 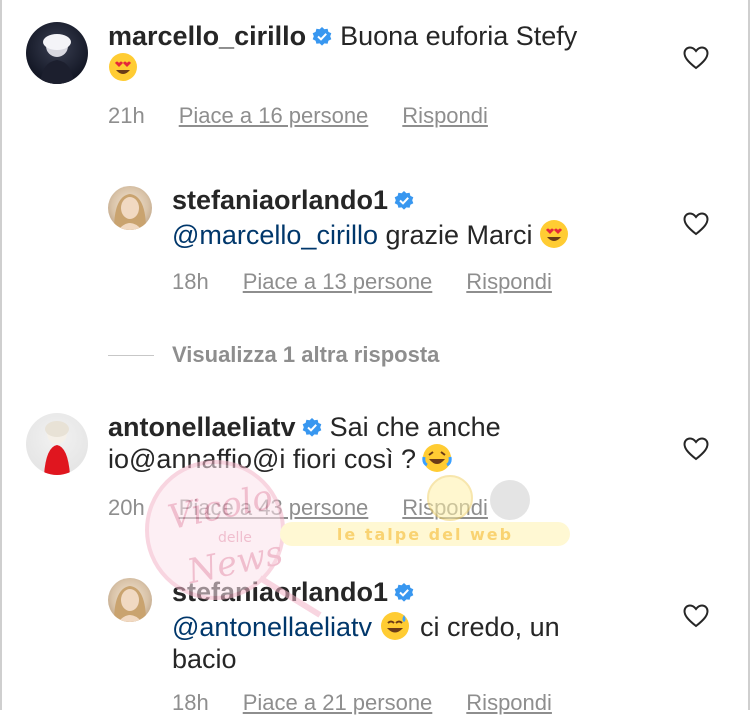 I want to click on comment-4-line-2: @antonellaeliatv ci credo, un, so click(x=366, y=627).